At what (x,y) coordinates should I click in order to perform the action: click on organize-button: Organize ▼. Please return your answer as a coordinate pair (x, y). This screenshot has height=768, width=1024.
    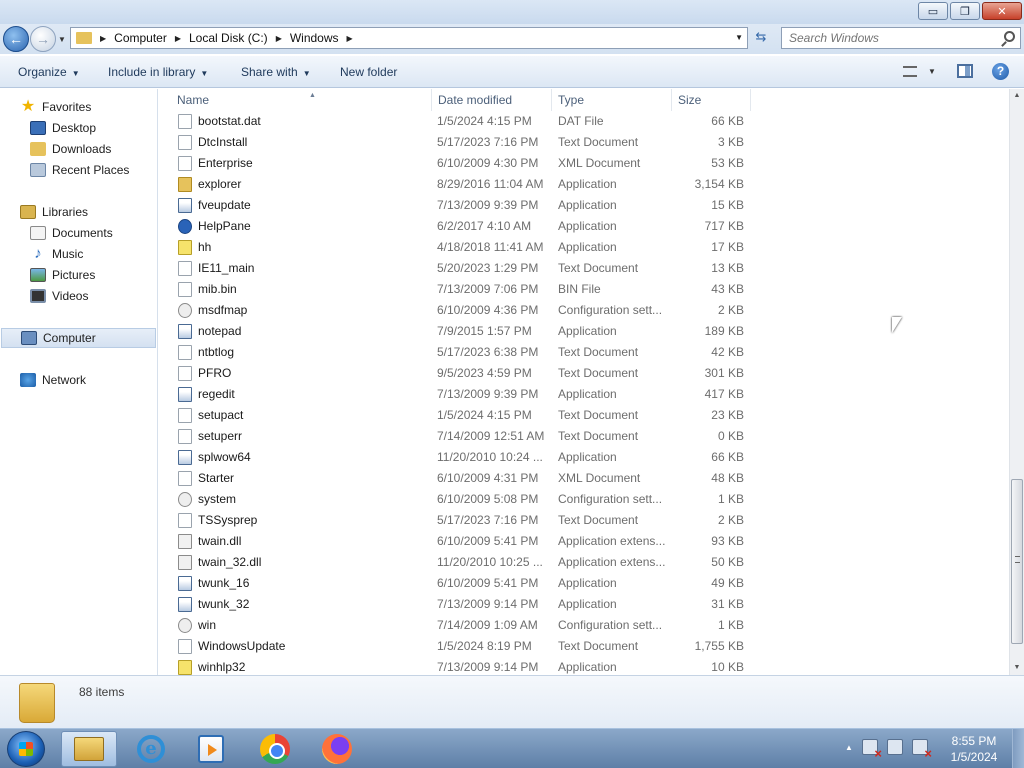
    Looking at the image, I should click on (49, 72).